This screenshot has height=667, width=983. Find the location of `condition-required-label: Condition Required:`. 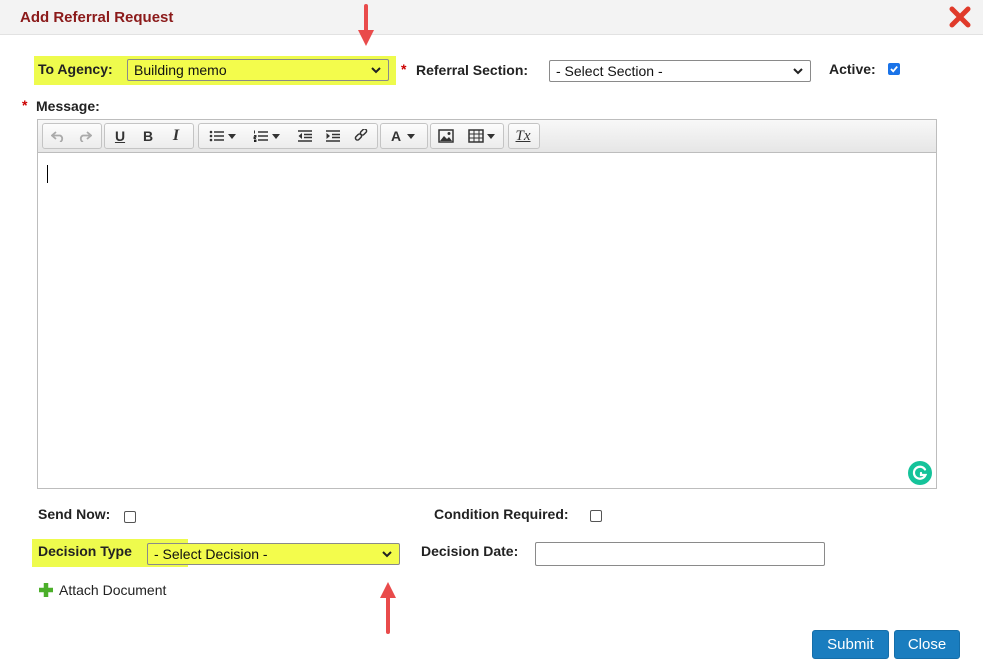

condition-required-label: Condition Required: is located at coordinates (501, 514).